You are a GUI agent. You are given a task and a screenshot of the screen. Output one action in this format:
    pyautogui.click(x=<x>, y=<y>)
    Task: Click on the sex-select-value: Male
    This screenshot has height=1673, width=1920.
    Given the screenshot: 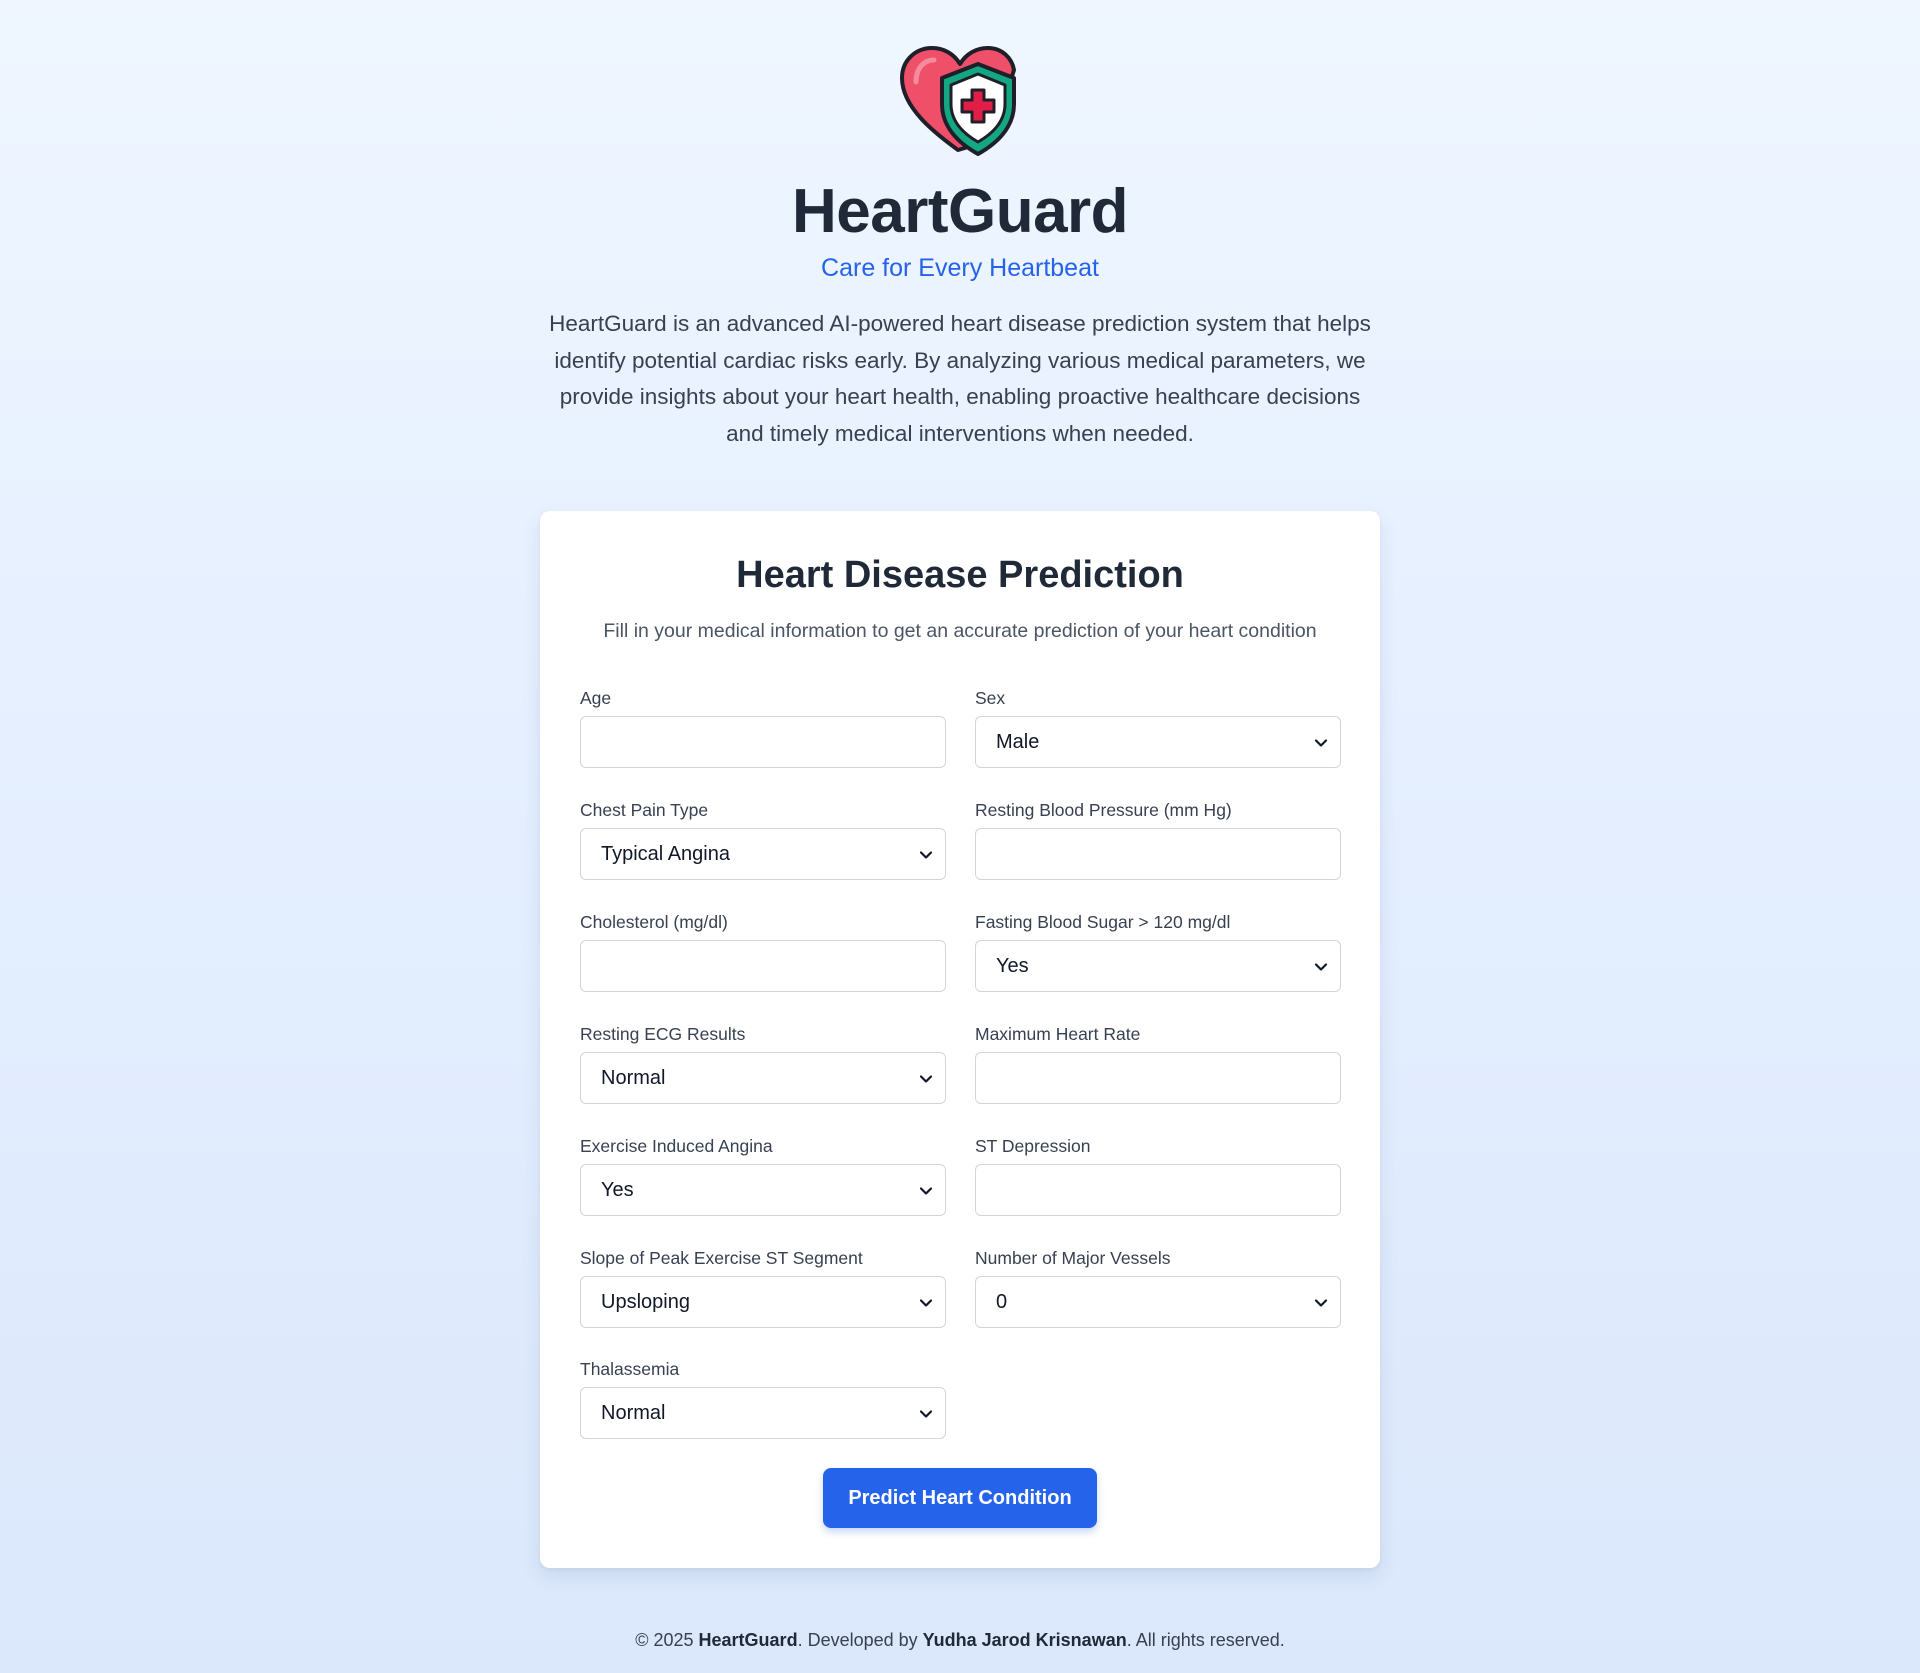 What is the action you would take?
    pyautogui.click(x=1018, y=742)
    